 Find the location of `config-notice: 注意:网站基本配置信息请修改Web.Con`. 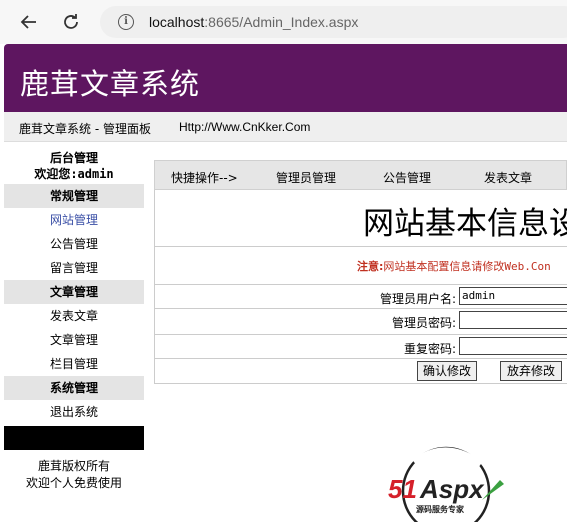

config-notice: 注意:网站基本配置信息请修改Web.Con is located at coordinates (454, 266).